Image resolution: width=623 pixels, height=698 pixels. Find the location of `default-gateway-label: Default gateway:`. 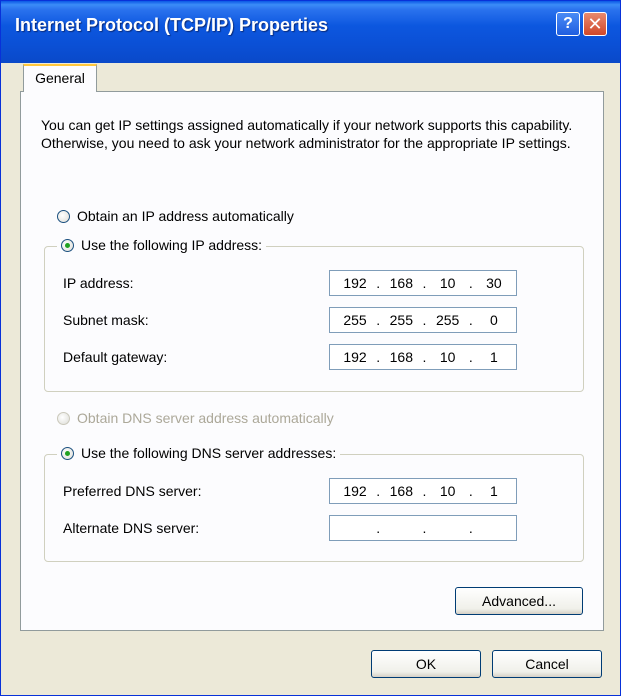

default-gateway-label: Default gateway: is located at coordinates (115, 357).